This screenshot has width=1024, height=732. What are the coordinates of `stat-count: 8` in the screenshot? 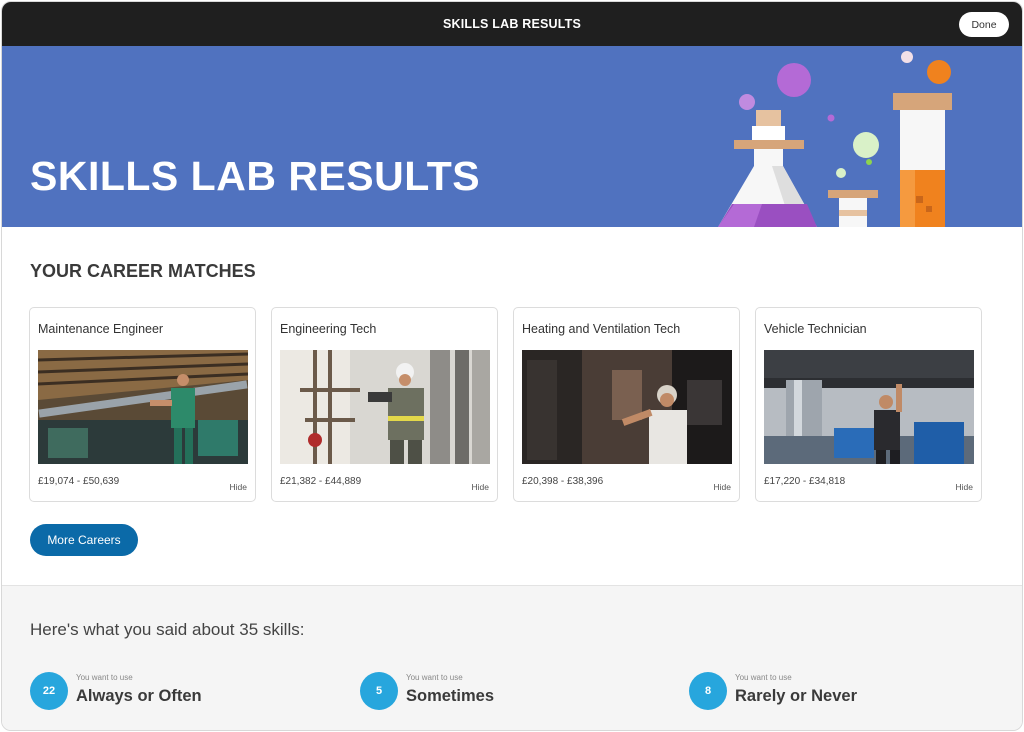 It's located at (708, 691).